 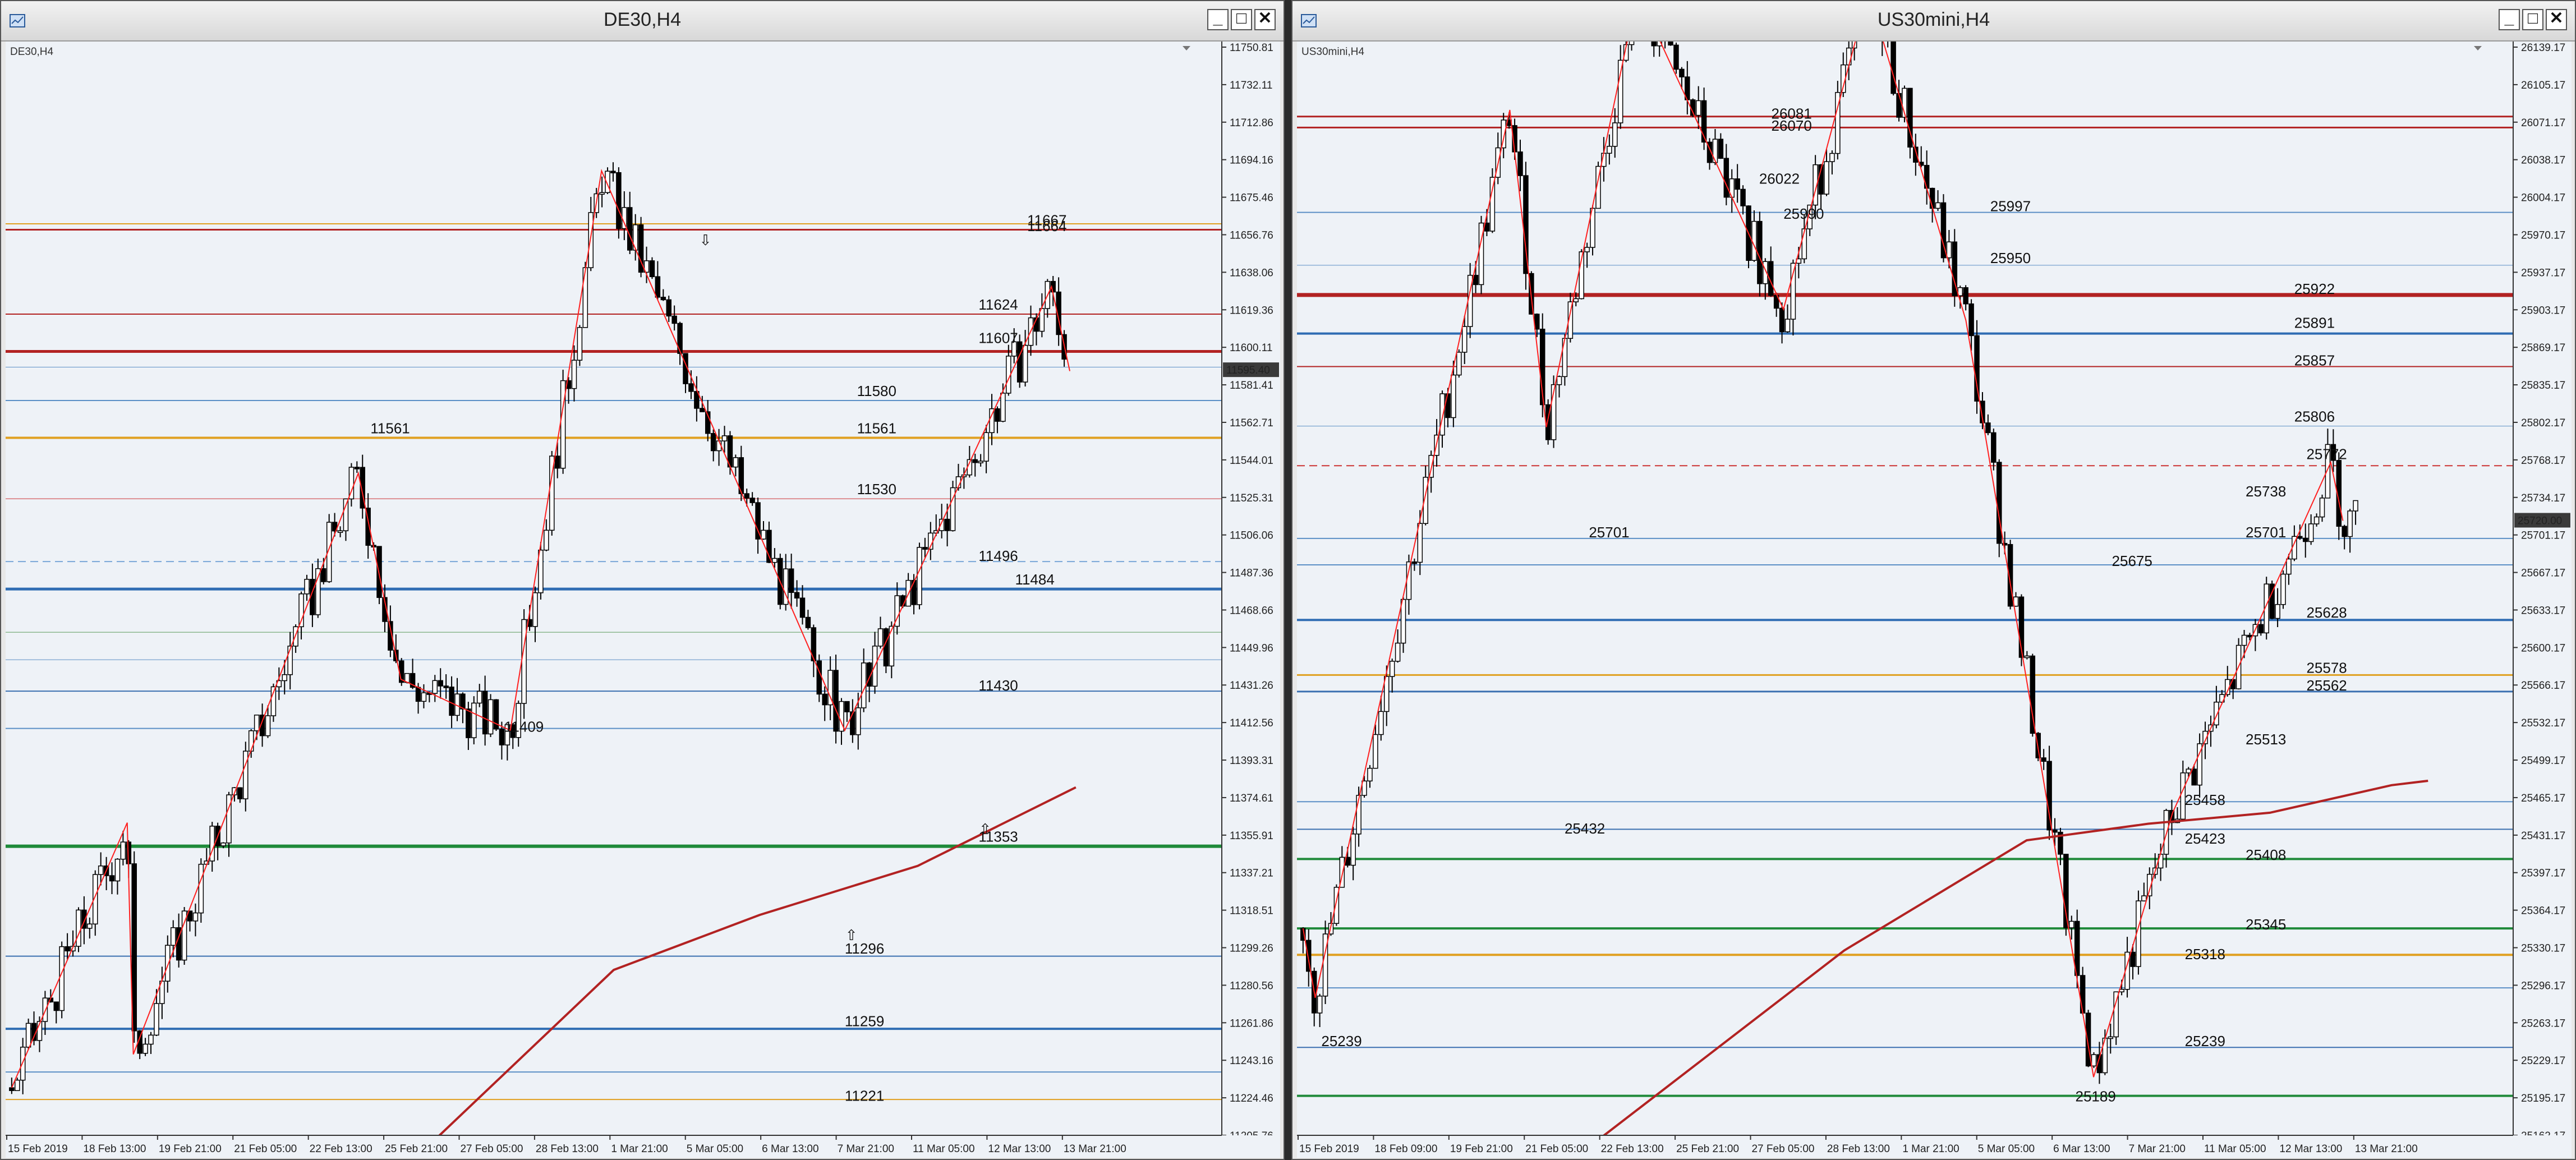 What do you see at coordinates (524, 727) in the screenshot?
I see `level-price-label: 11409` at bounding box center [524, 727].